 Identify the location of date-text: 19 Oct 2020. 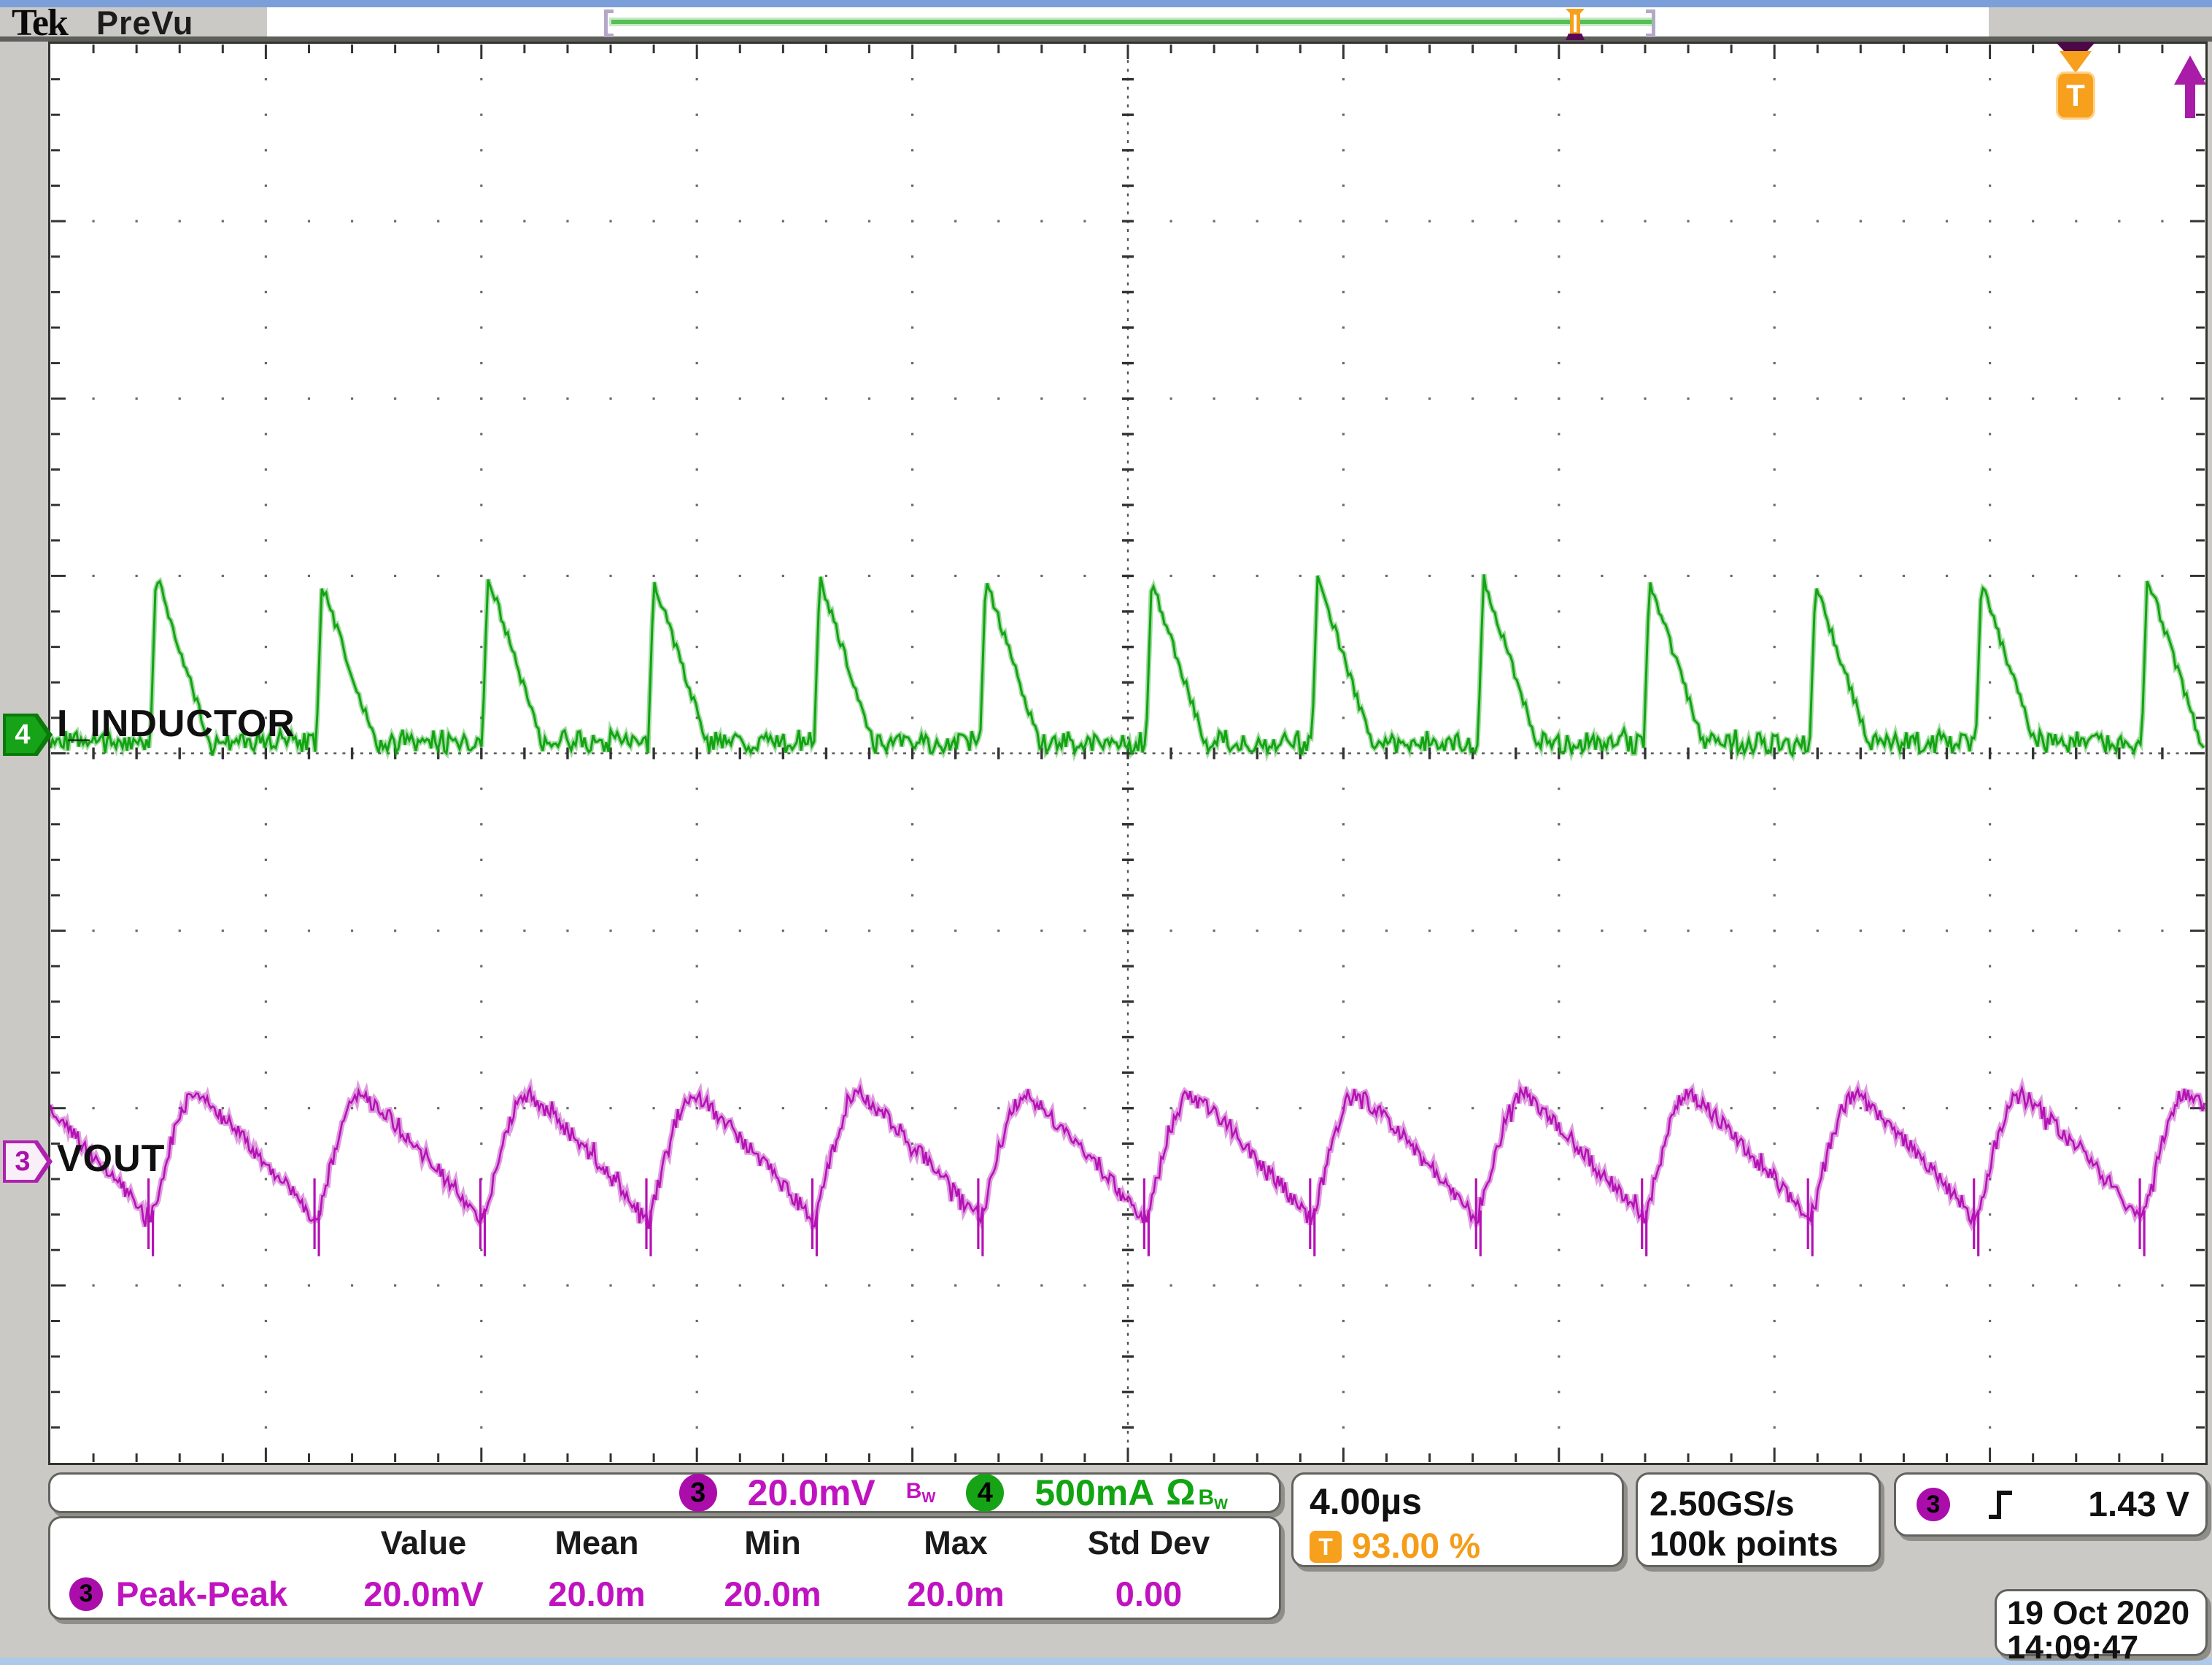
(2098, 1613).